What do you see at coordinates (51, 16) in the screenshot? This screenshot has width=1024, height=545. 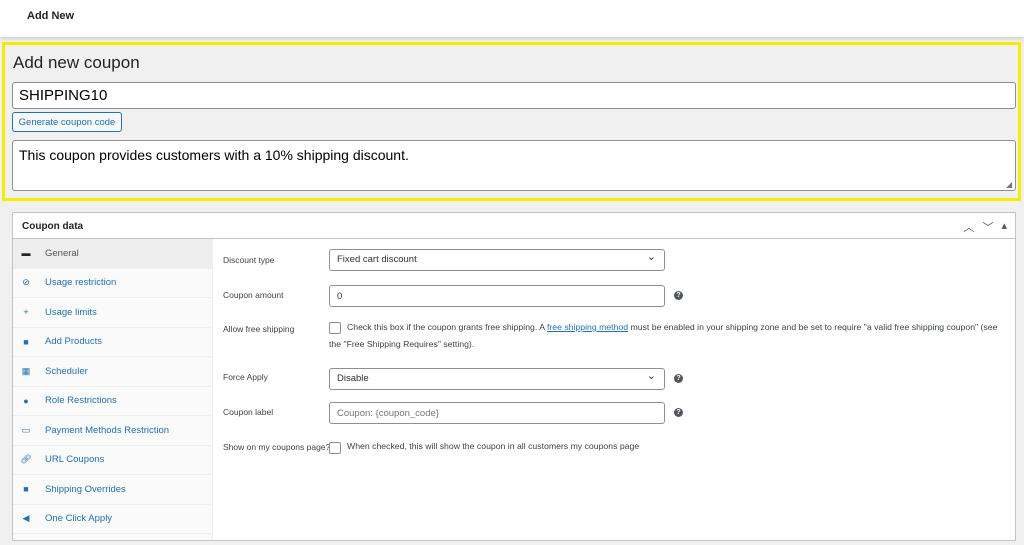 I see `page-title: Add New` at bounding box center [51, 16].